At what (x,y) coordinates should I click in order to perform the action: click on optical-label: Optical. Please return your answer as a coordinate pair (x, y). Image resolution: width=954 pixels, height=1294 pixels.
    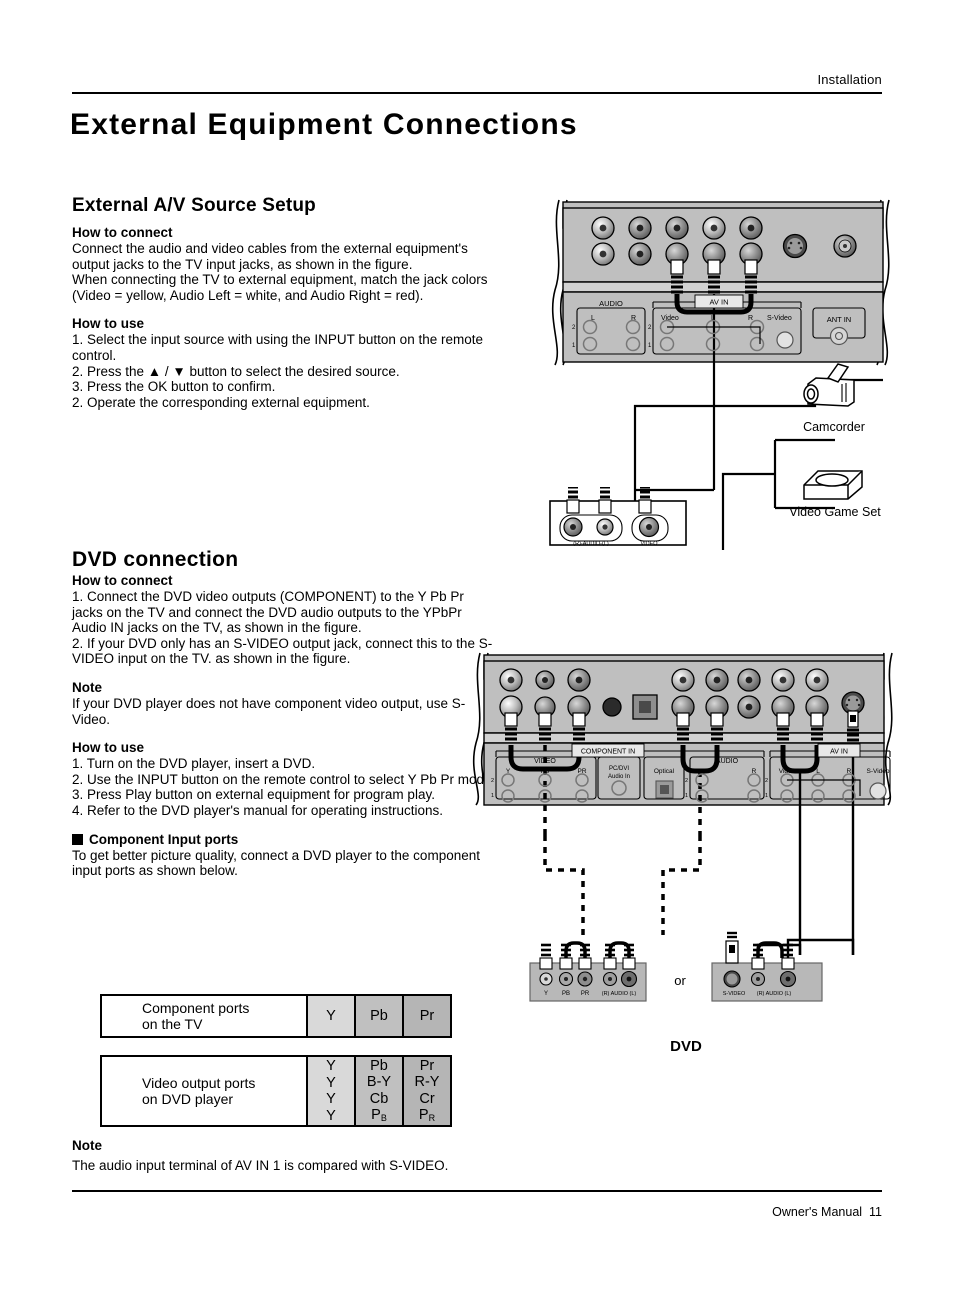
    Looking at the image, I should click on (664, 771).